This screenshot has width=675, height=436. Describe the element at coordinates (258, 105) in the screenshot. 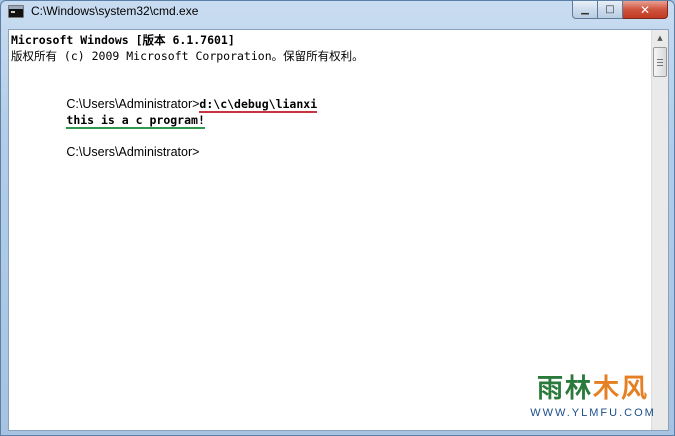

I see `console-command: d:\c\debug\lianxi` at that location.